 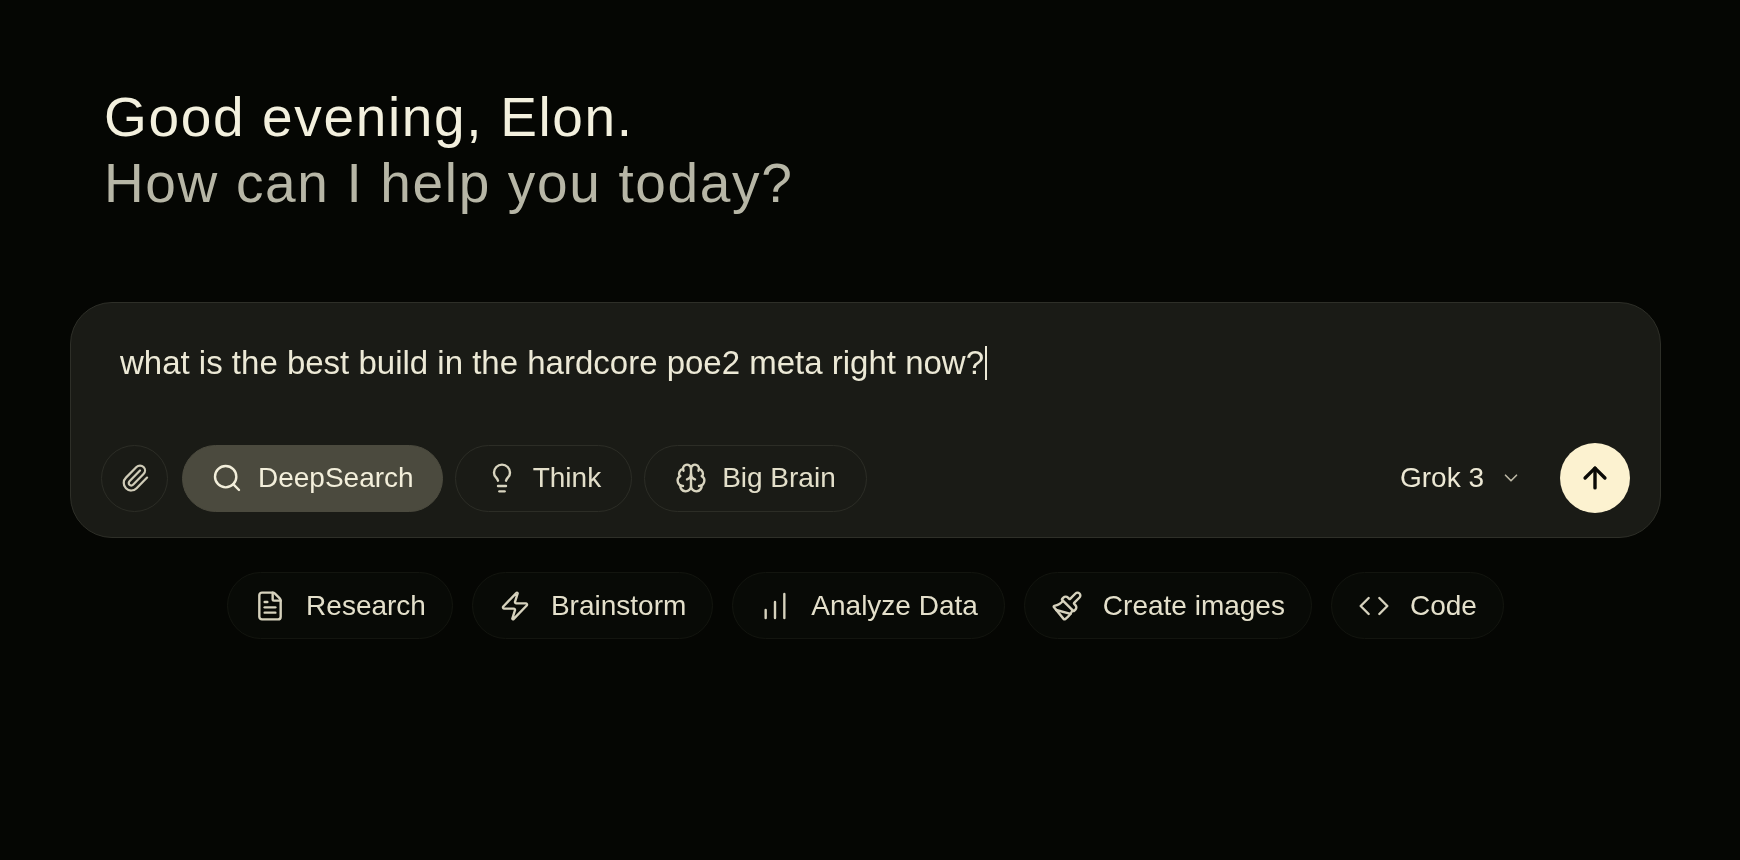 I want to click on brain-icon, so click(x=691, y=478).